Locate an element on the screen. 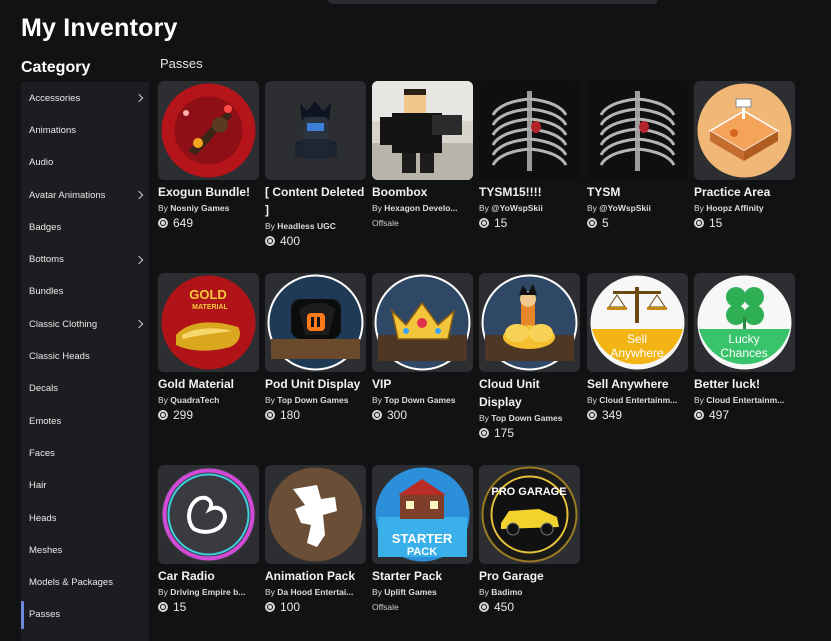 The width and height of the screenshot is (831, 641). sidebar-item-avatar-animations: Avatar Animations is located at coordinates (85, 195).